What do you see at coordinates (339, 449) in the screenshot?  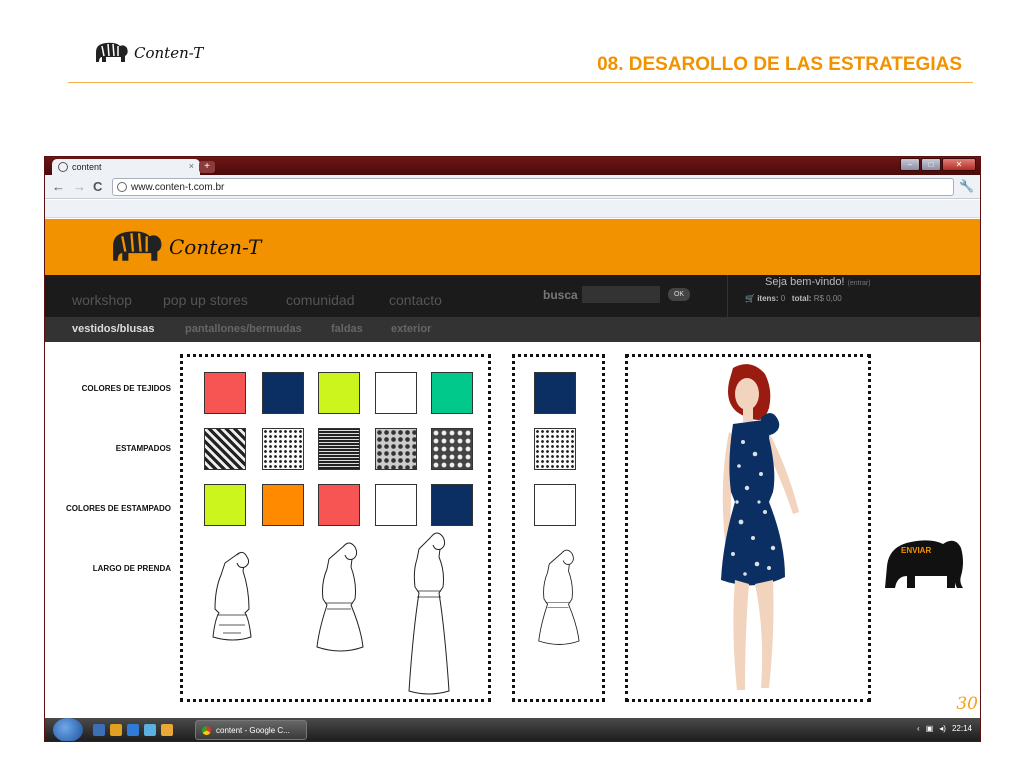 I see `pattern-striped` at bounding box center [339, 449].